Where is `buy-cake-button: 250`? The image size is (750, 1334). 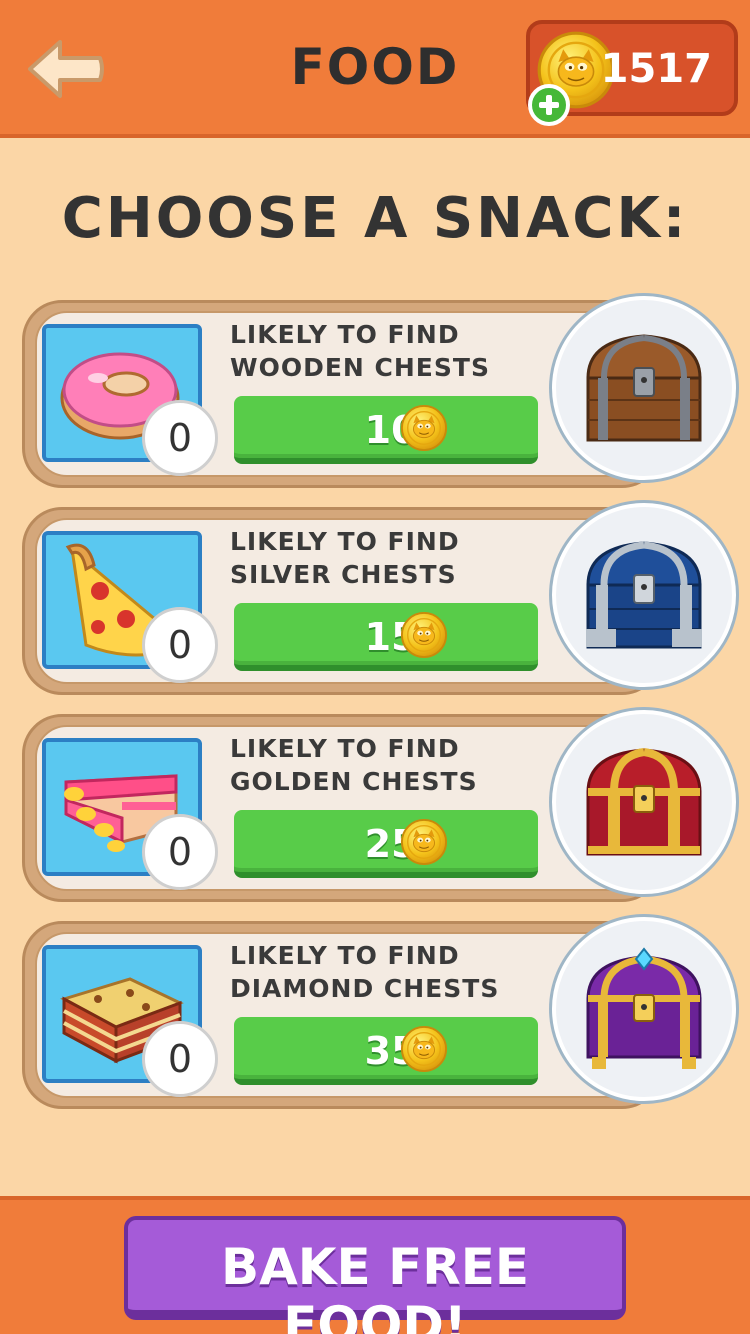
buy-cake-button: 250 is located at coordinates (386, 844).